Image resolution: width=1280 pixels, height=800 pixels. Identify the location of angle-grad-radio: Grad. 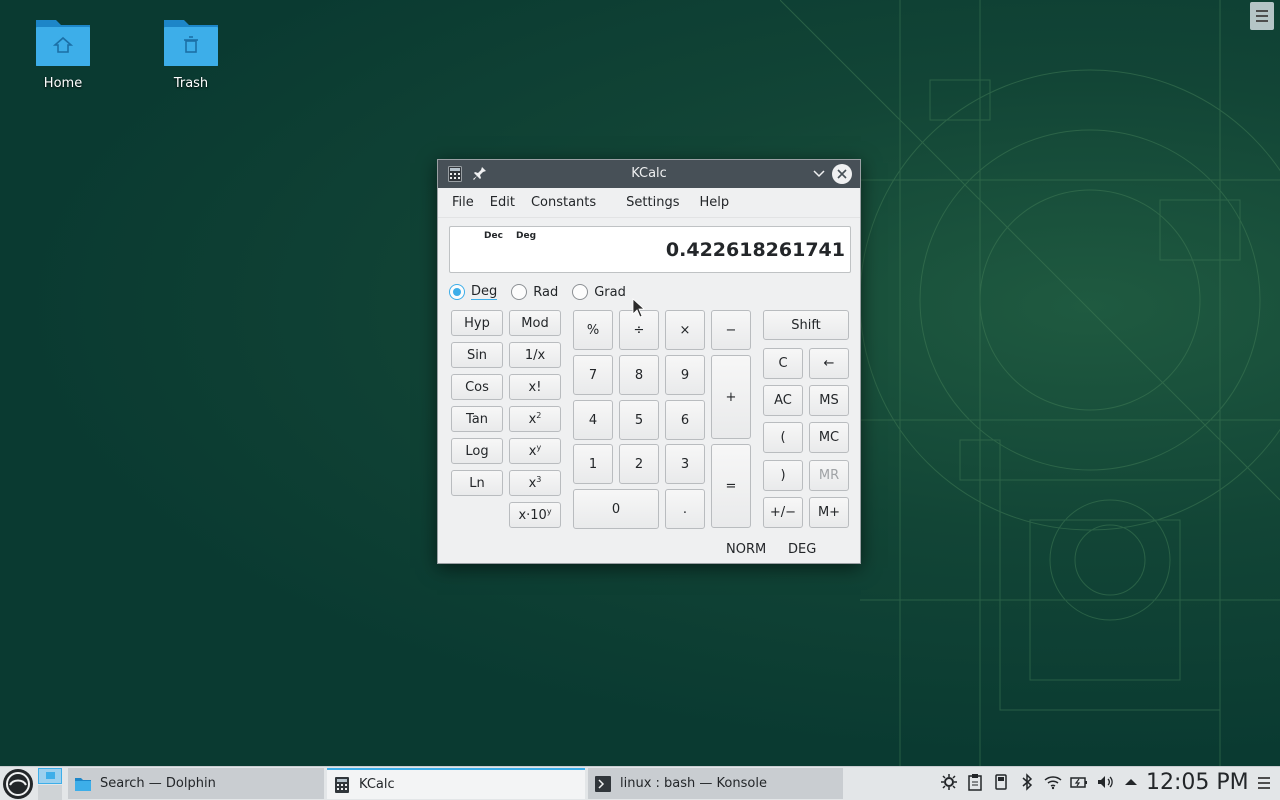
(599, 292).